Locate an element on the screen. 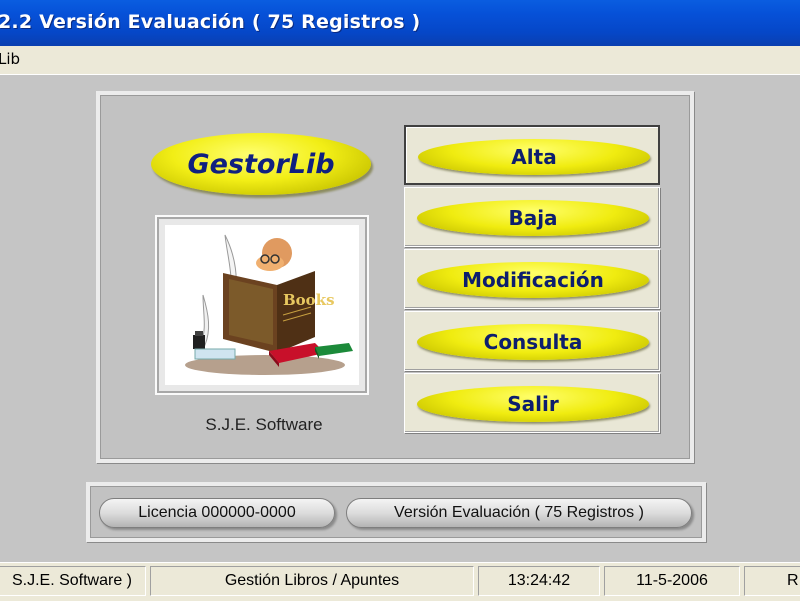 The width and height of the screenshot is (800, 601). book-reader-illustration: Books is located at coordinates (269, 304).